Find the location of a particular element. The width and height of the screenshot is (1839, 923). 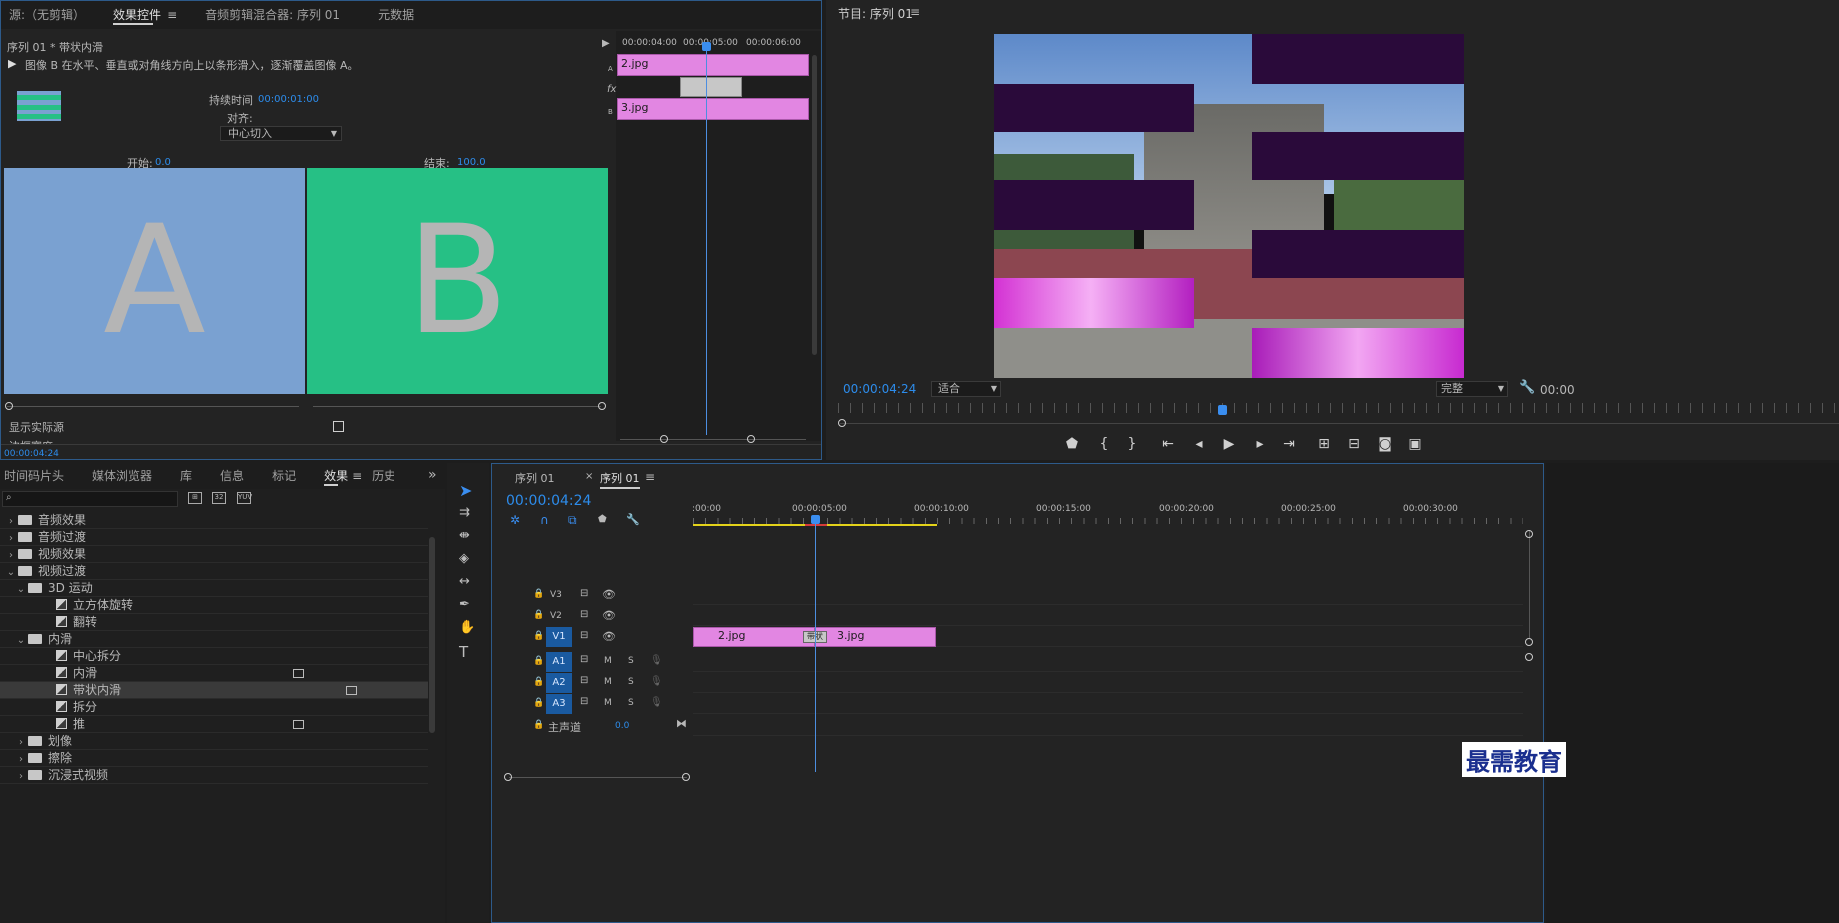

mini-playhead is located at coordinates (706, 239).